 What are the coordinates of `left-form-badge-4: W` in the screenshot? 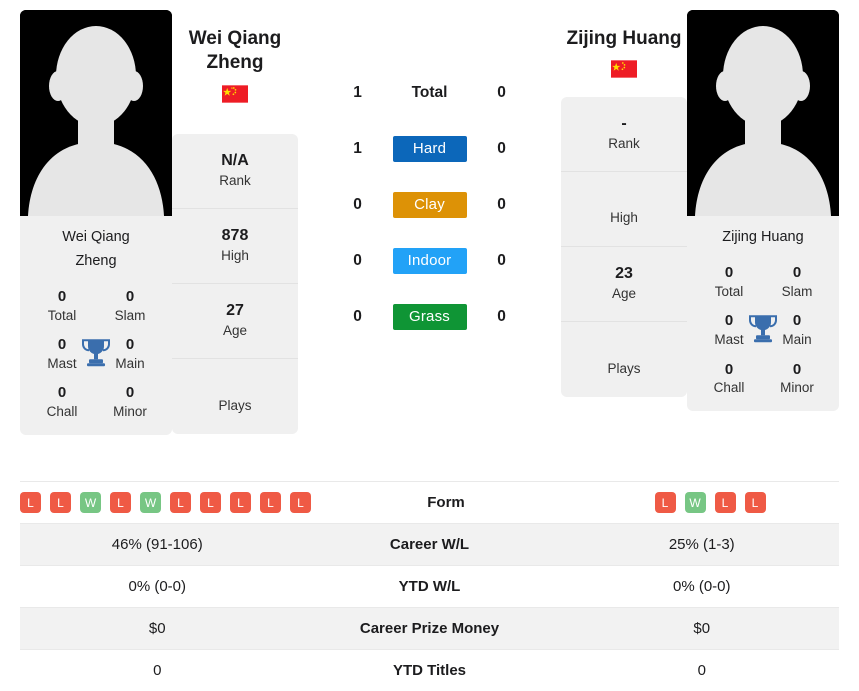 It's located at (150, 502).